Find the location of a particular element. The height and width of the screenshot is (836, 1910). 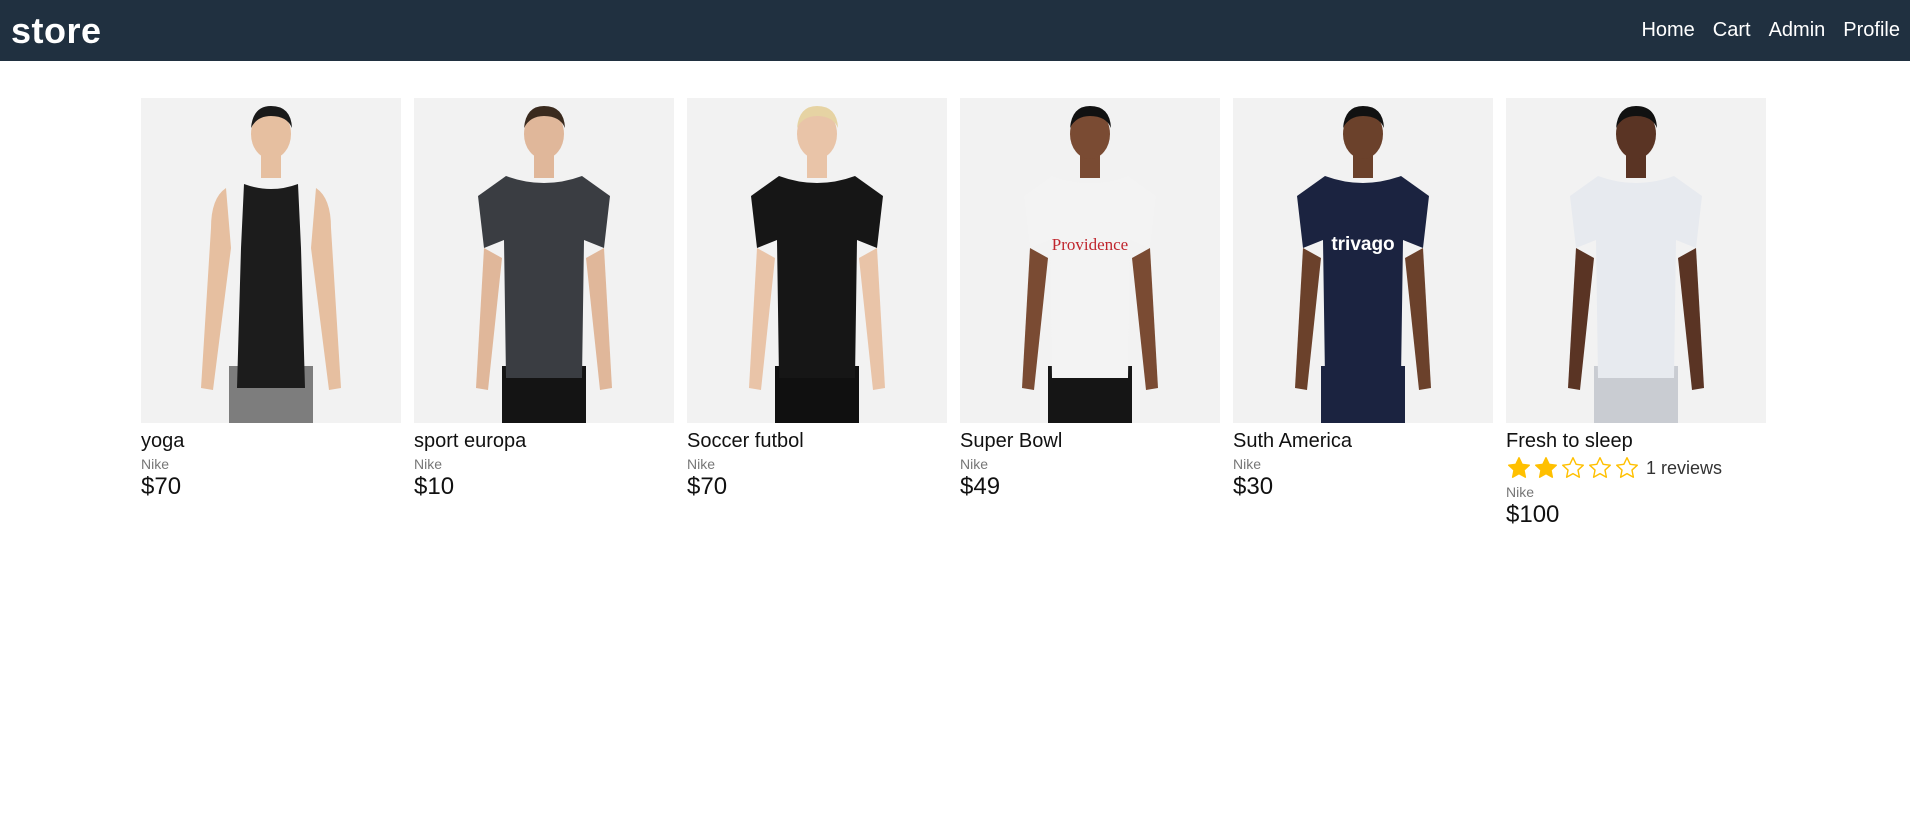

nav-admin-link: Admin is located at coordinates (1797, 30).